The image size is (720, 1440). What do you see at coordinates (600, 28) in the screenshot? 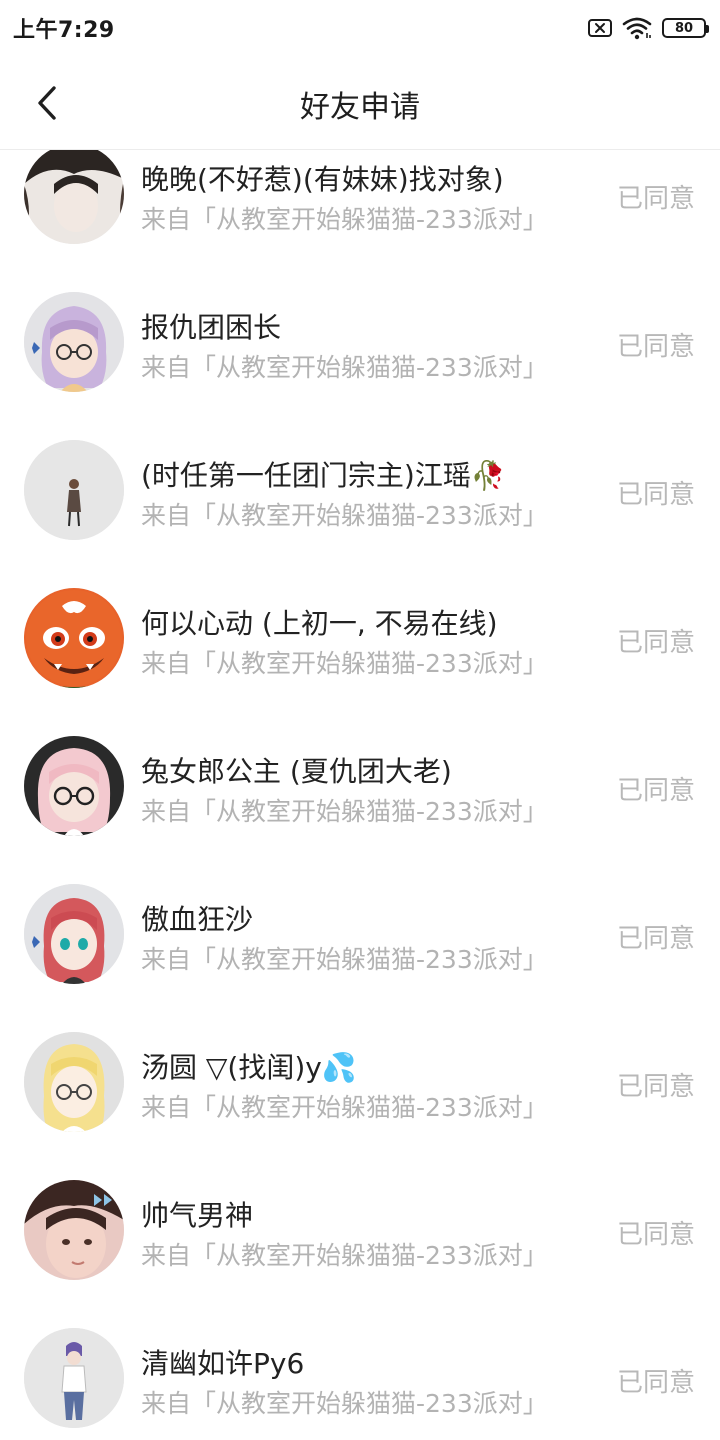
I see `sim-off-icon` at bounding box center [600, 28].